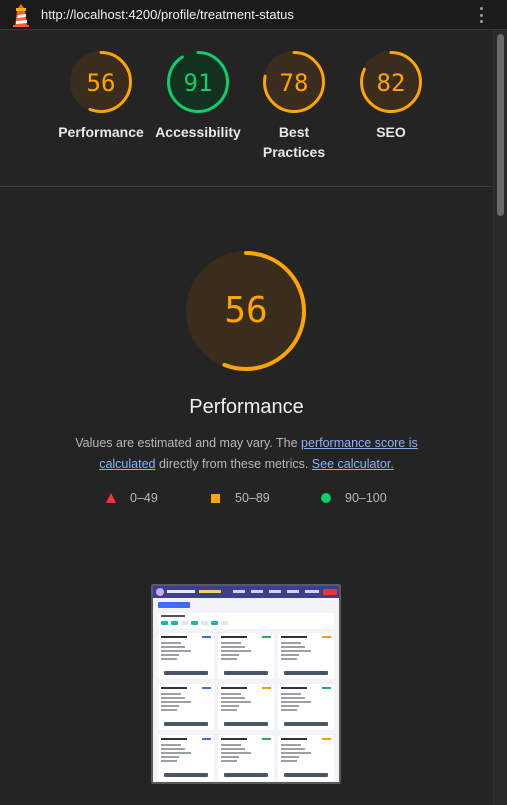 This screenshot has width=507, height=805. I want to click on average-square-icon, so click(215, 498).